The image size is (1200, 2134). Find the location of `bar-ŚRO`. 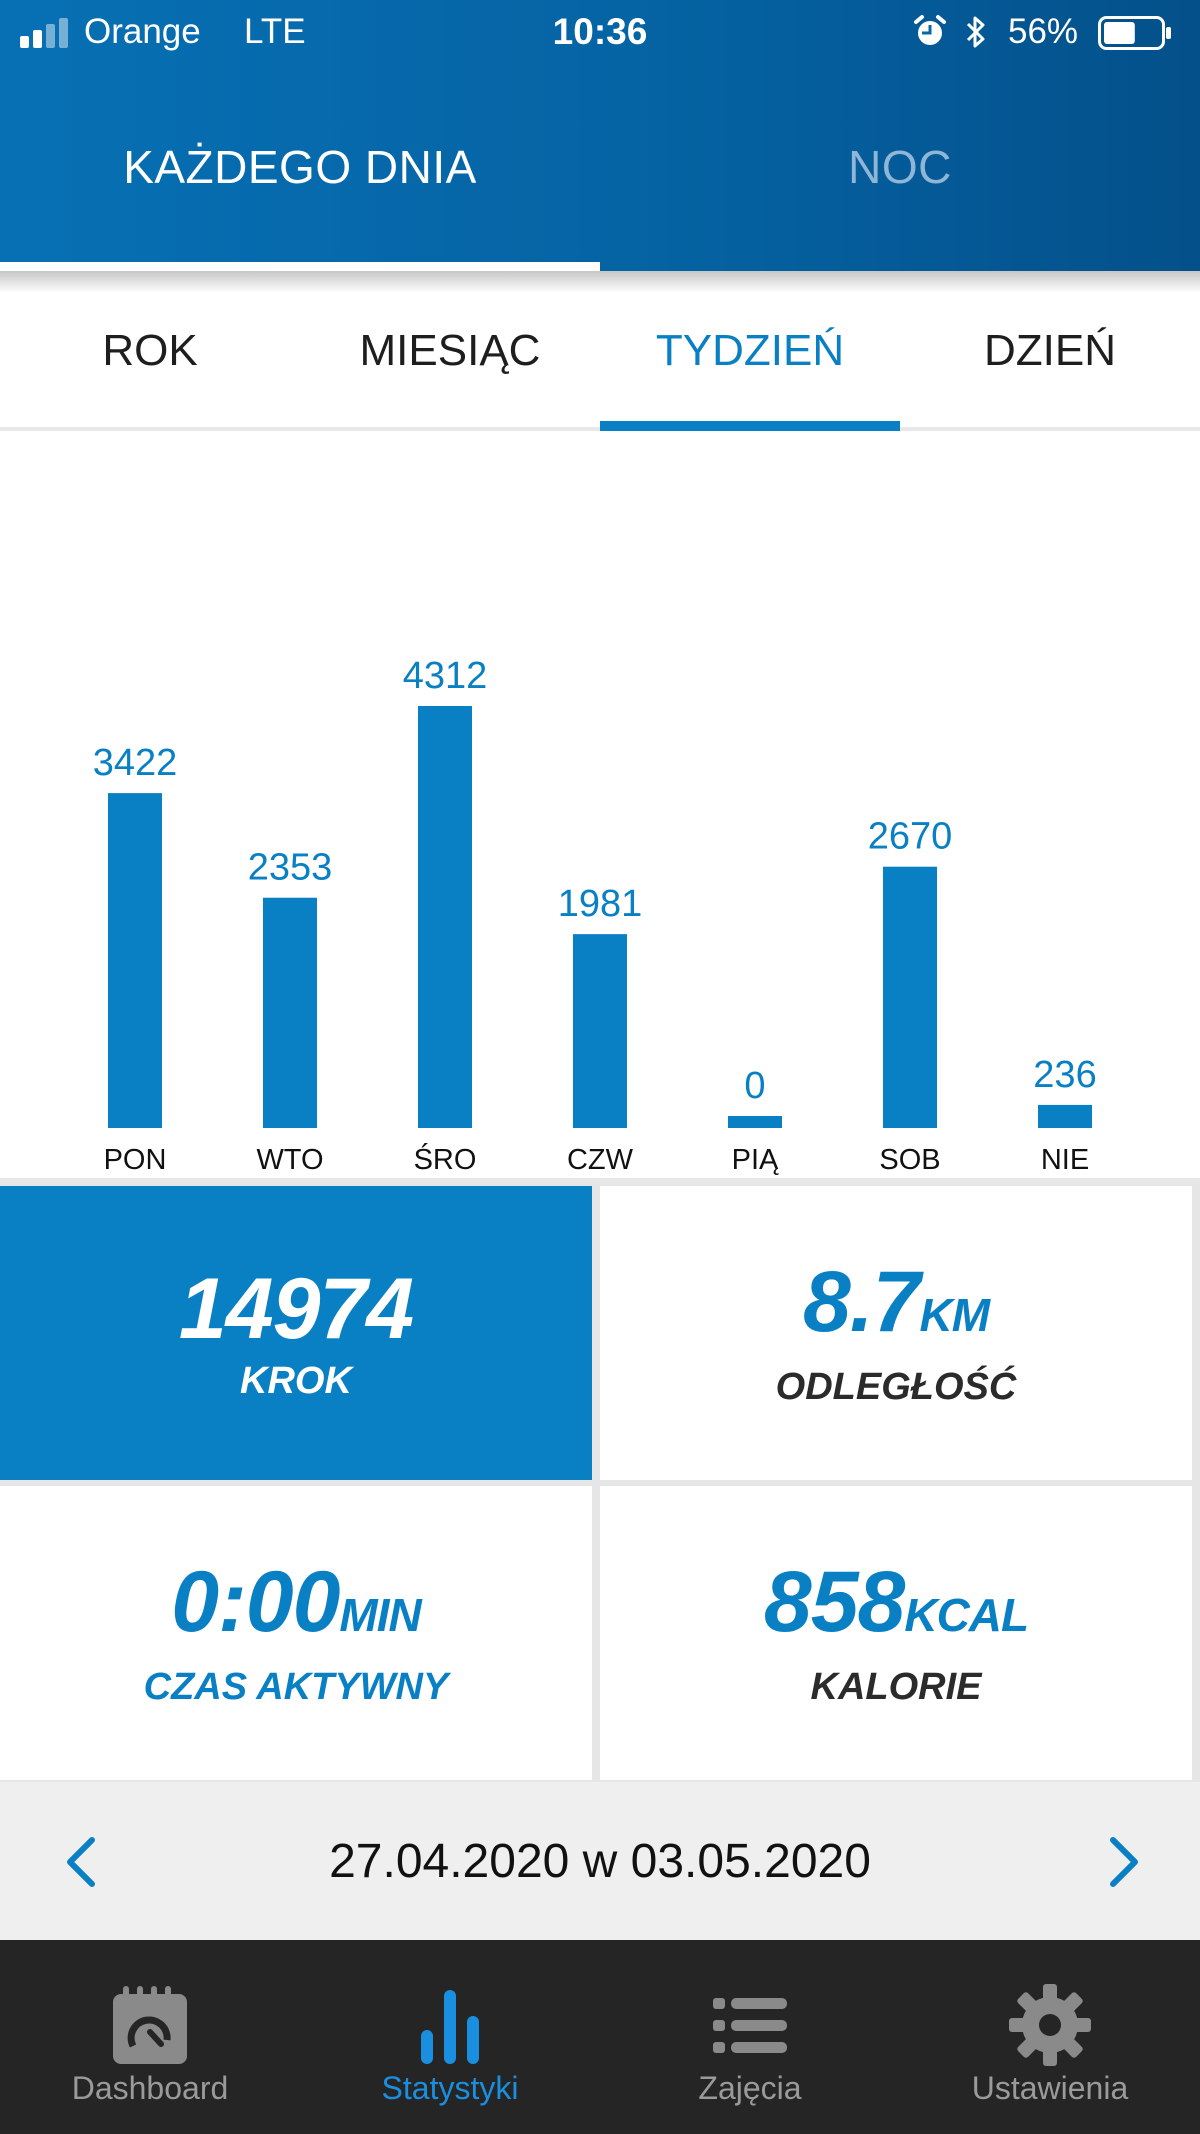

bar-ŚRO is located at coordinates (445, 917).